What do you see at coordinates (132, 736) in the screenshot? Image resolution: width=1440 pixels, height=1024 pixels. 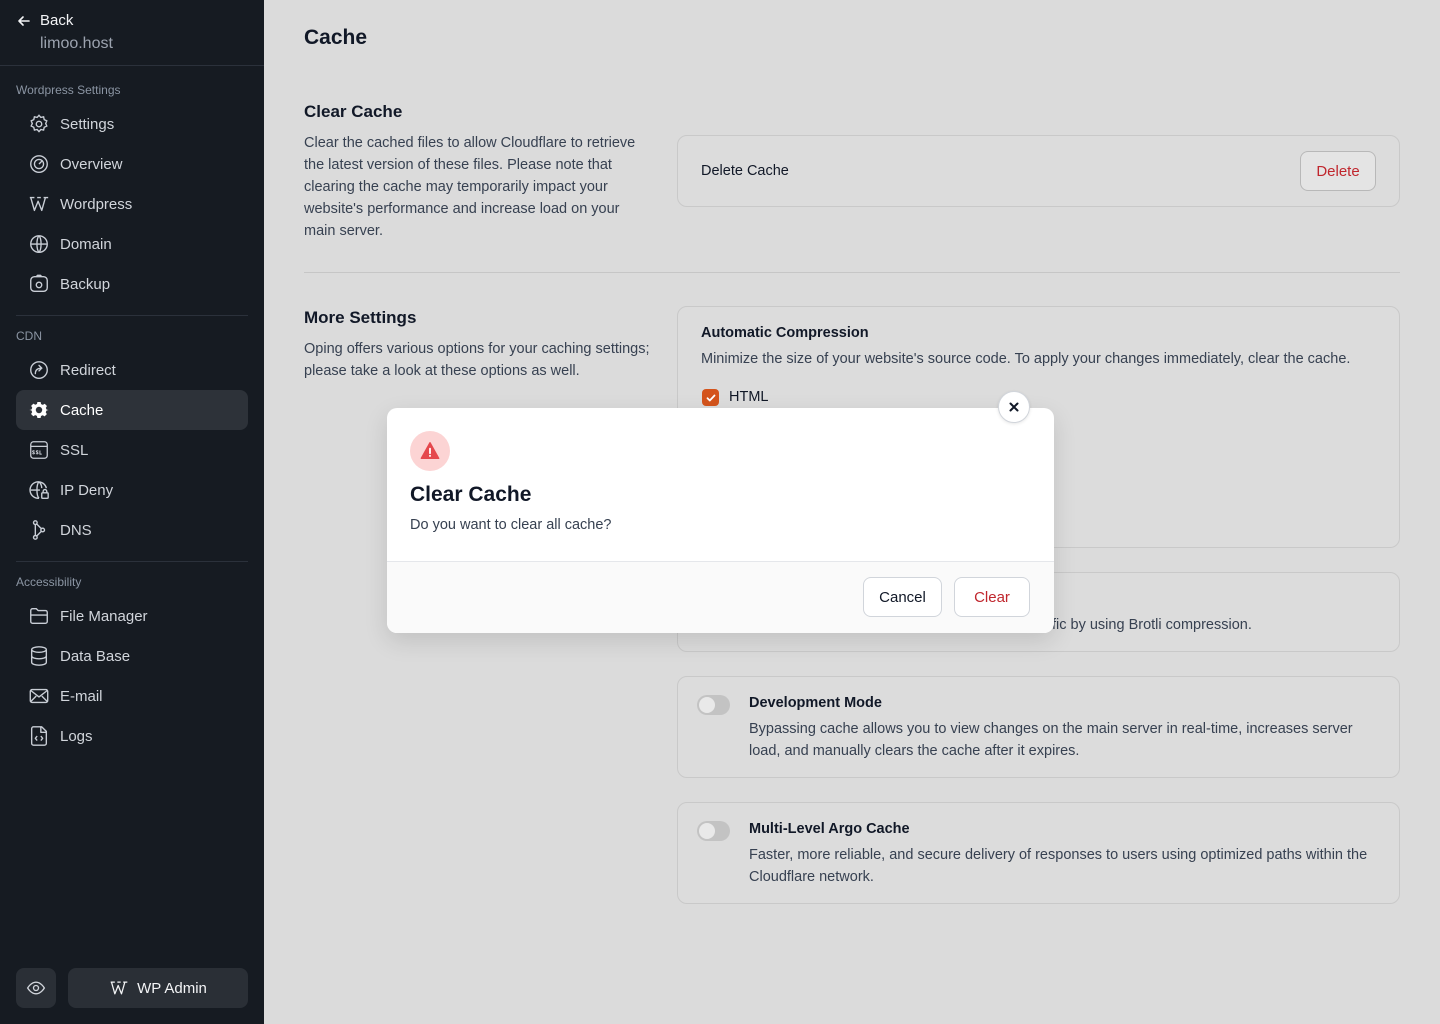 I see `sidebar-item-logs: Logs` at bounding box center [132, 736].